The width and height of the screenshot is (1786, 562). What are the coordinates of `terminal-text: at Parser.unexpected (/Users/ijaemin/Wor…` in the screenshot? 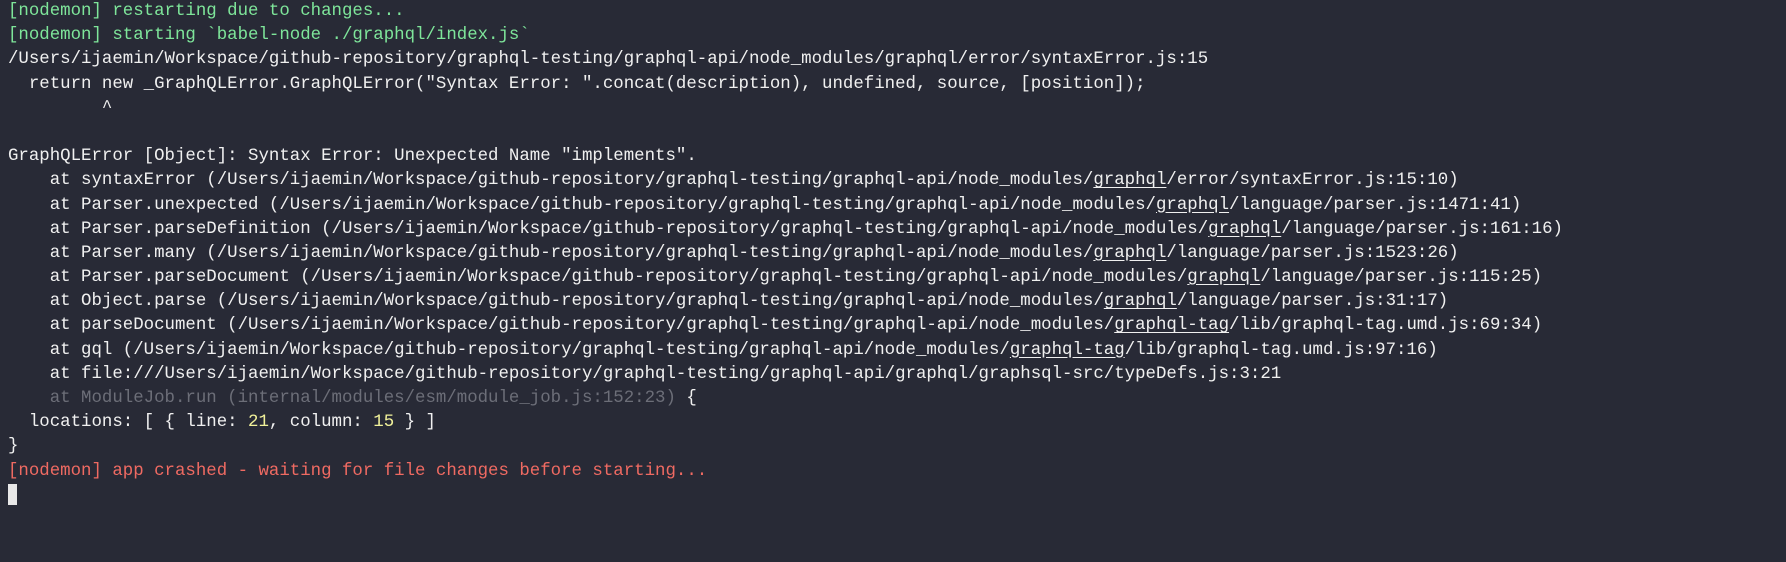 It's located at (582, 205).